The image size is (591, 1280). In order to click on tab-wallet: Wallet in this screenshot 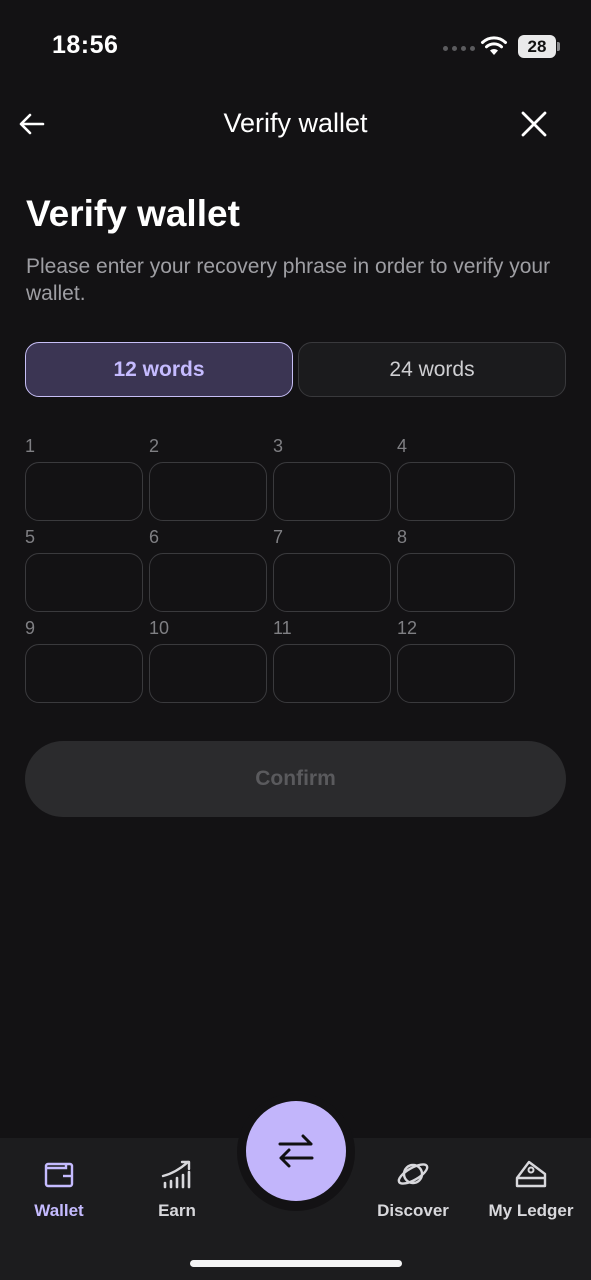, I will do `click(59, 1188)`.